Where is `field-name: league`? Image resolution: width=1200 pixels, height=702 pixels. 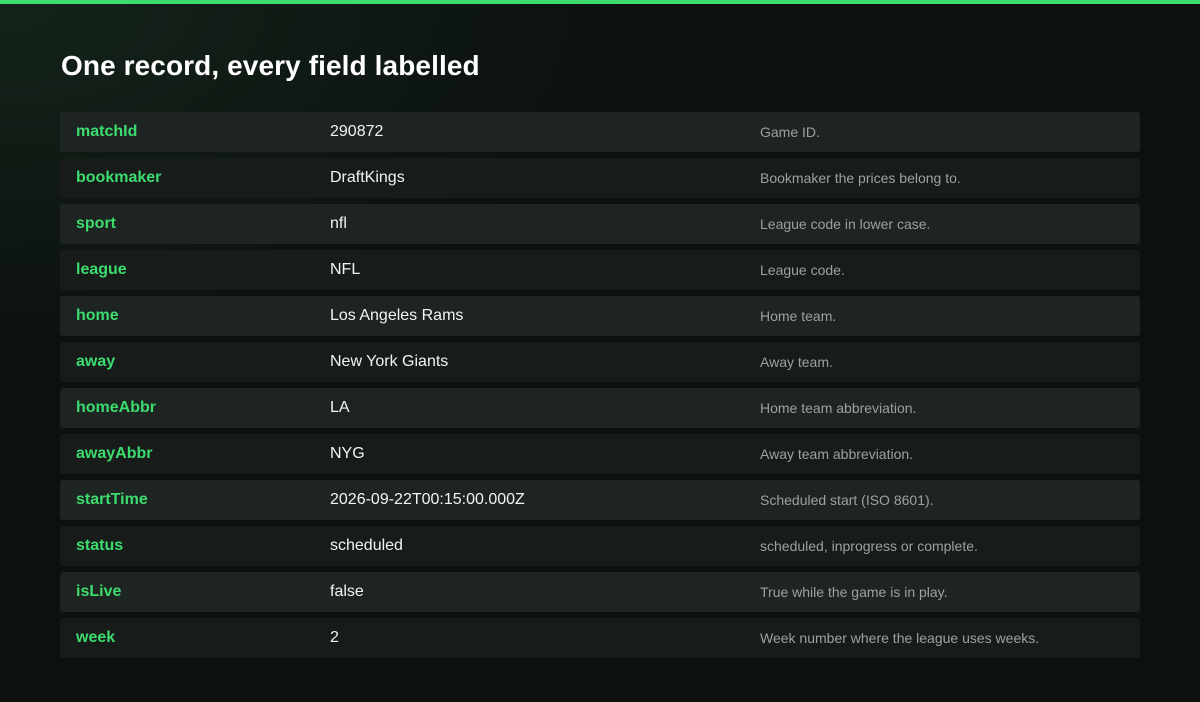 field-name: league is located at coordinates (101, 269).